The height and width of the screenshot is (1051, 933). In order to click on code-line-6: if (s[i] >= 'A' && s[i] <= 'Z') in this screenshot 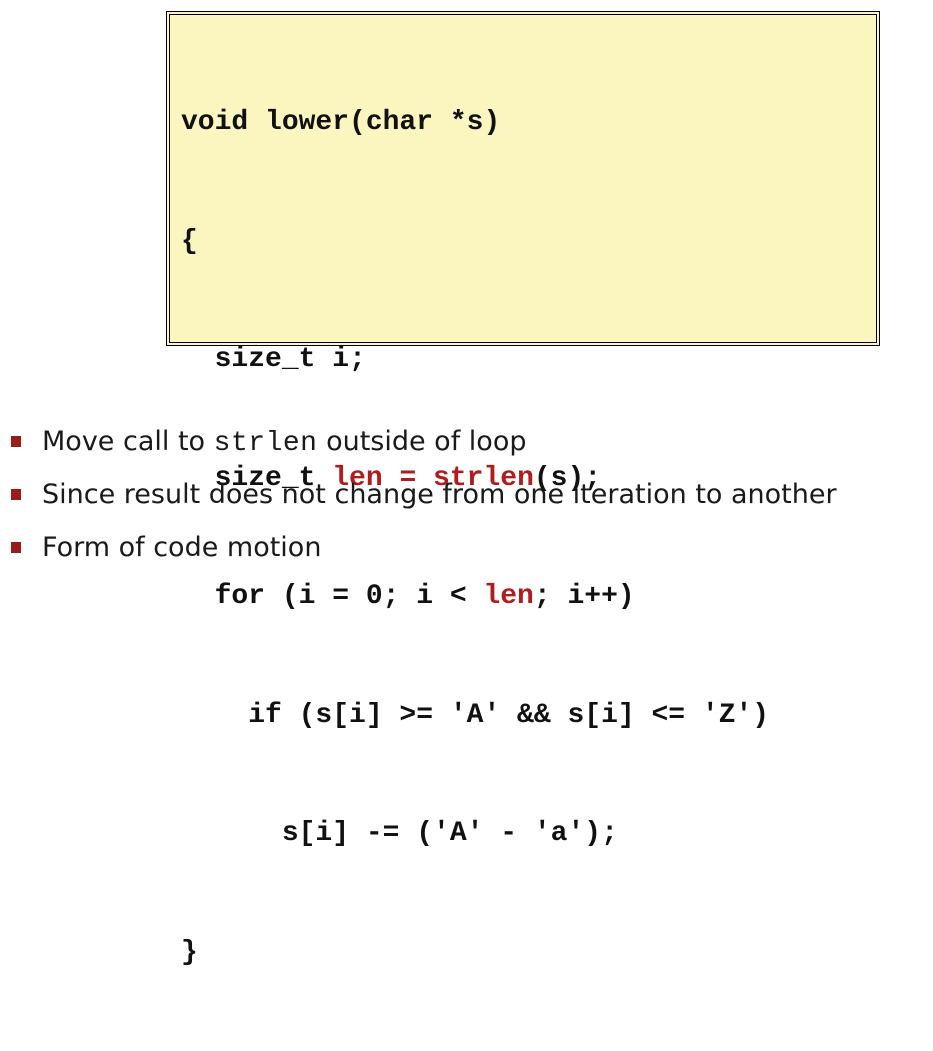, I will do `click(475, 715)`.